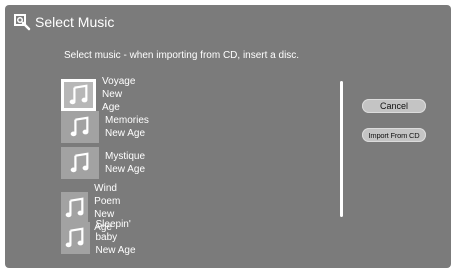 This screenshot has height=273, width=456. What do you see at coordinates (75, 22) in the screenshot?
I see `page-title: Select Music` at bounding box center [75, 22].